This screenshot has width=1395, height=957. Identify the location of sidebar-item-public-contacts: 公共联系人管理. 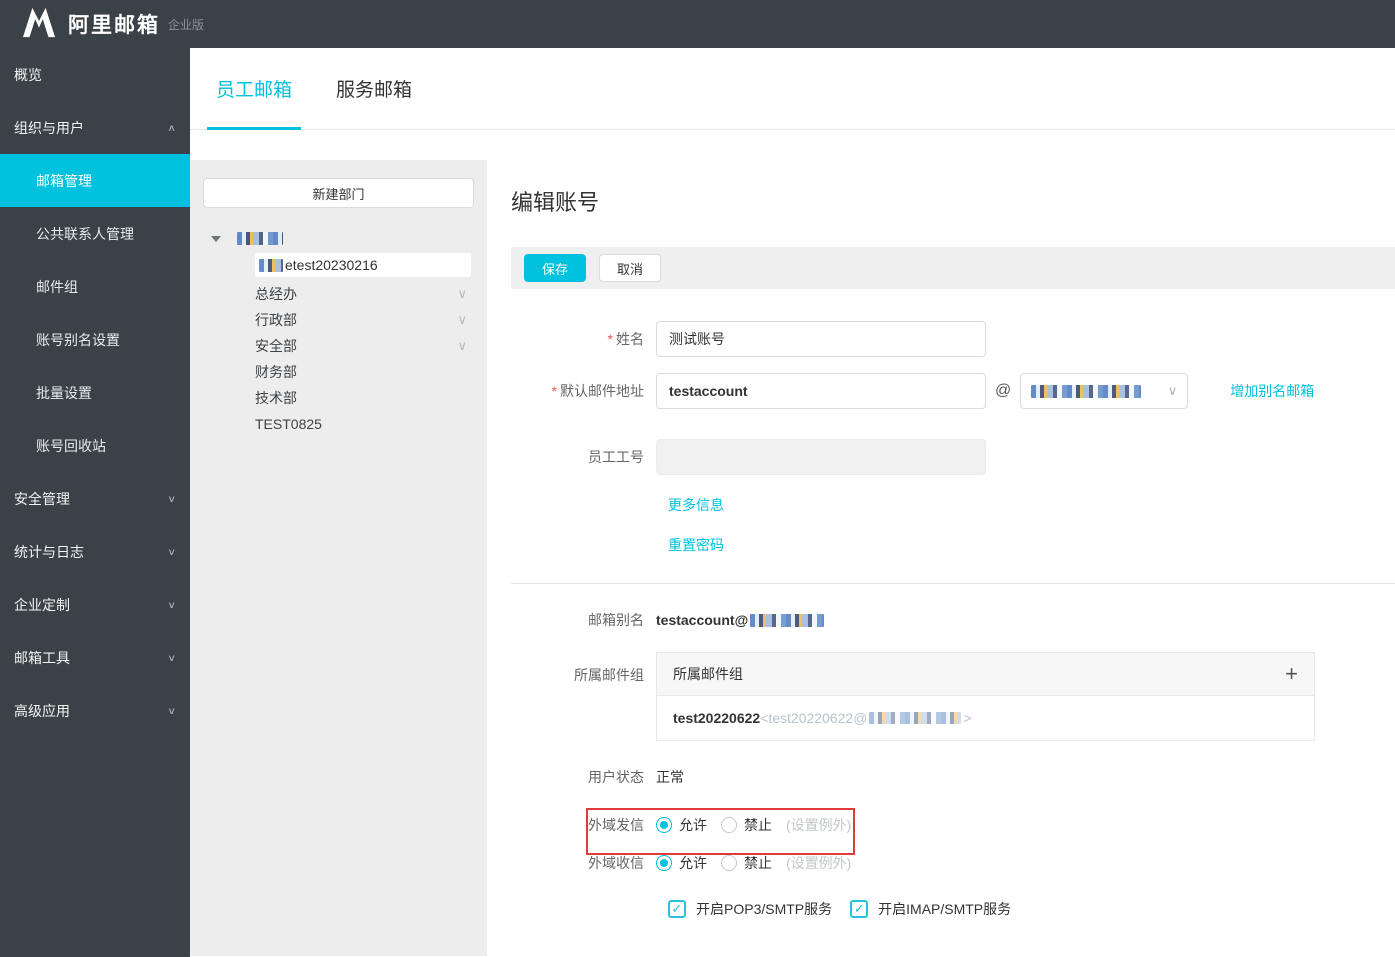
(95, 233).